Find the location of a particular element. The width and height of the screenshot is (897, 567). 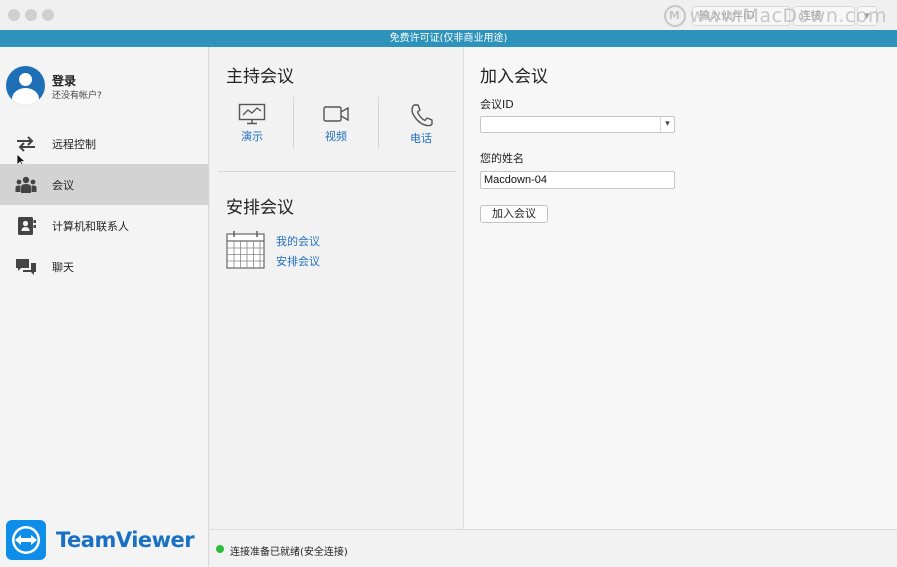

your-name-input is located at coordinates (577, 180).